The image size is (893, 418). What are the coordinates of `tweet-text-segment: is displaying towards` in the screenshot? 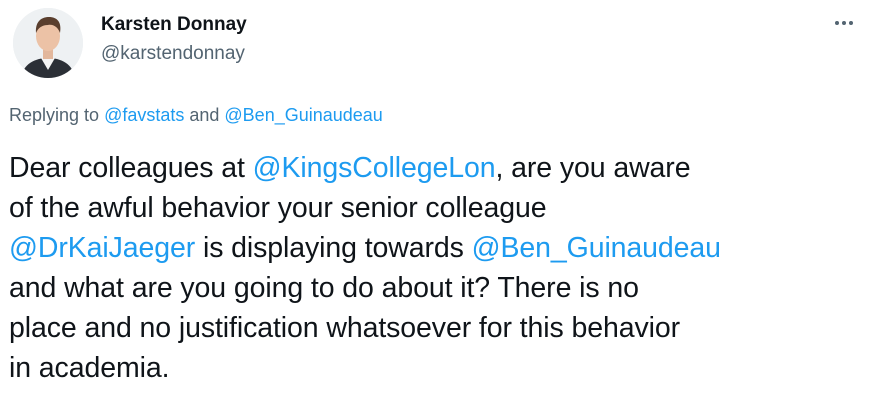 It's located at (333, 248).